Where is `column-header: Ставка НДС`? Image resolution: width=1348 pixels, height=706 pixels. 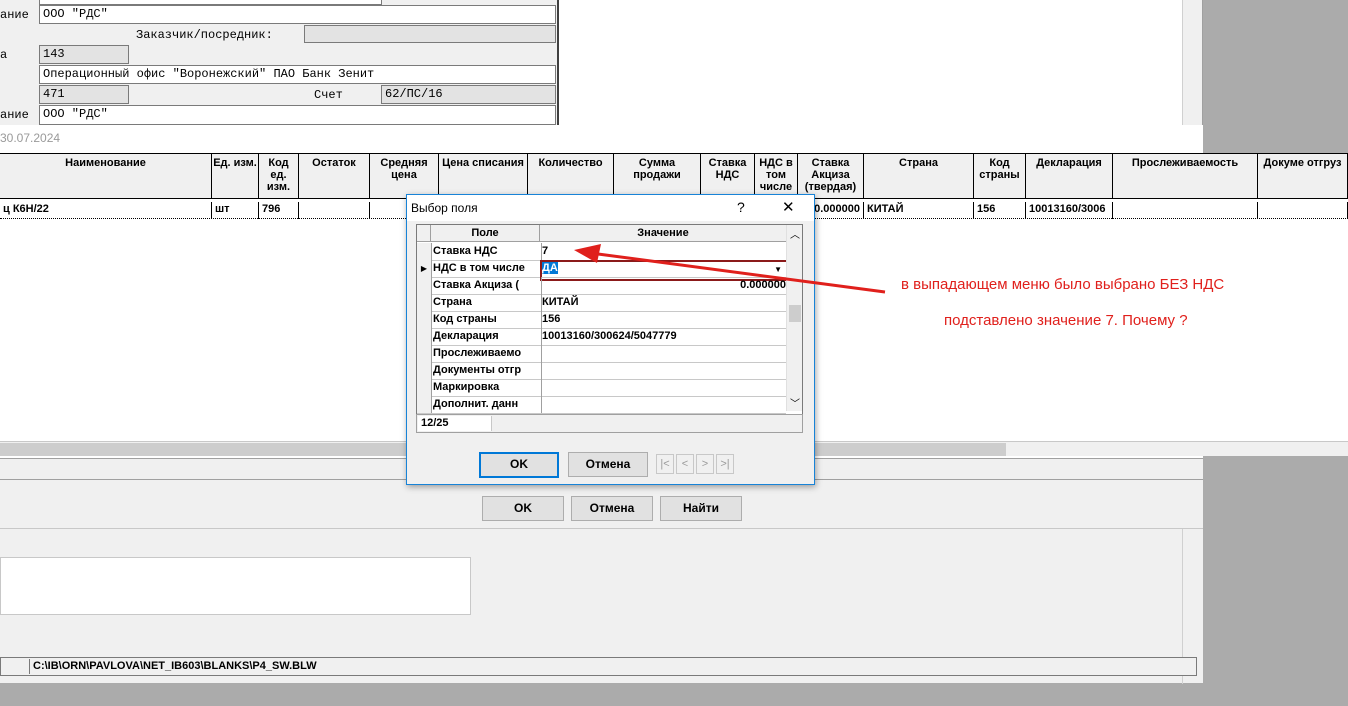
column-header: Ставка НДС is located at coordinates (728, 176).